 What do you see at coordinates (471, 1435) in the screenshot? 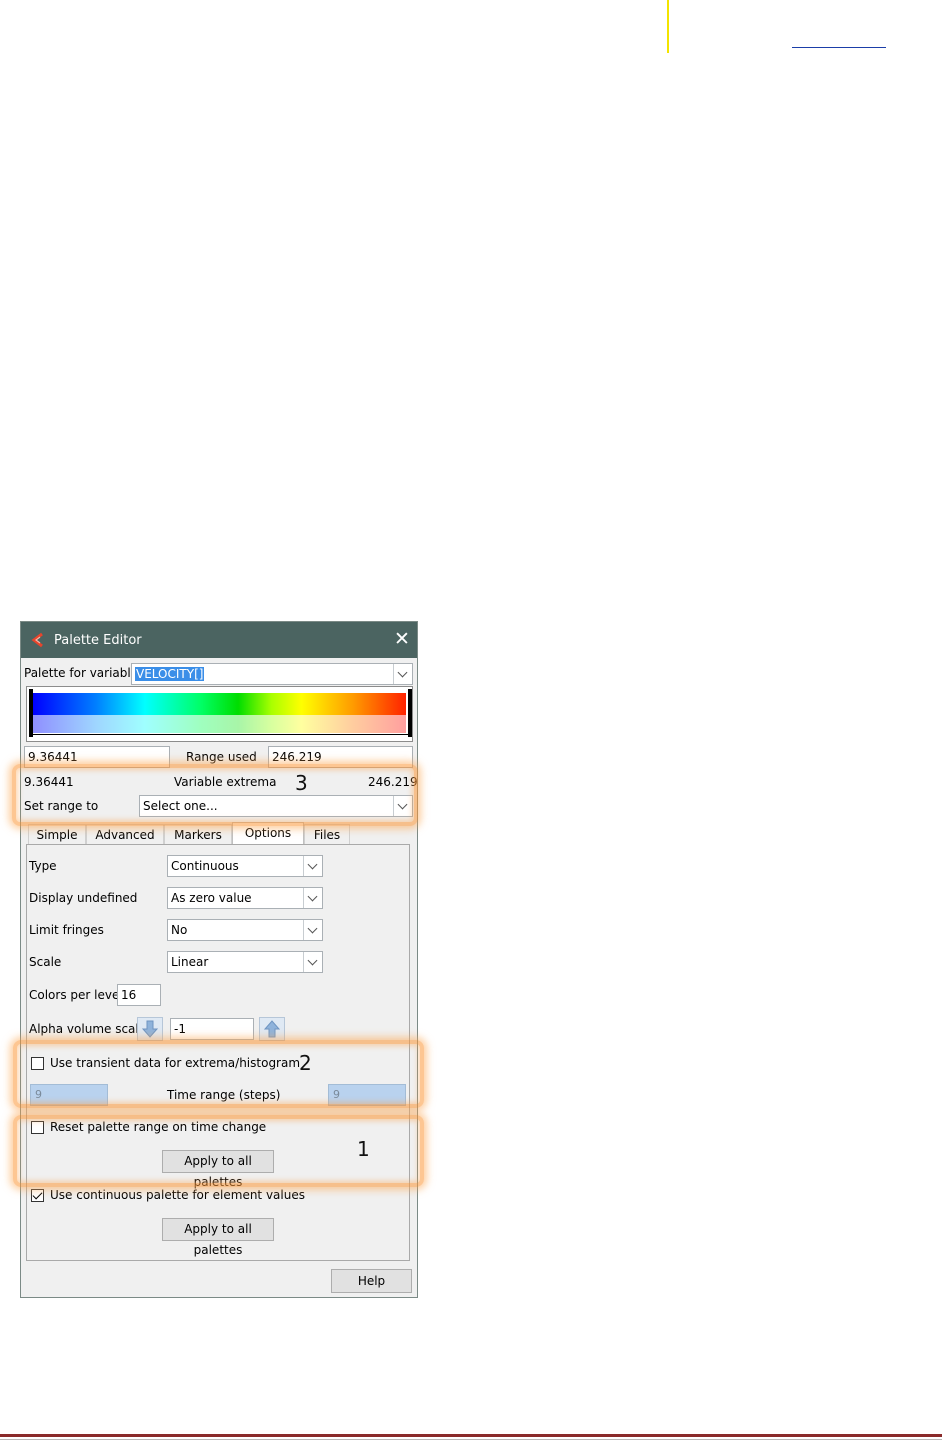
I see `footer-rule` at bounding box center [471, 1435].